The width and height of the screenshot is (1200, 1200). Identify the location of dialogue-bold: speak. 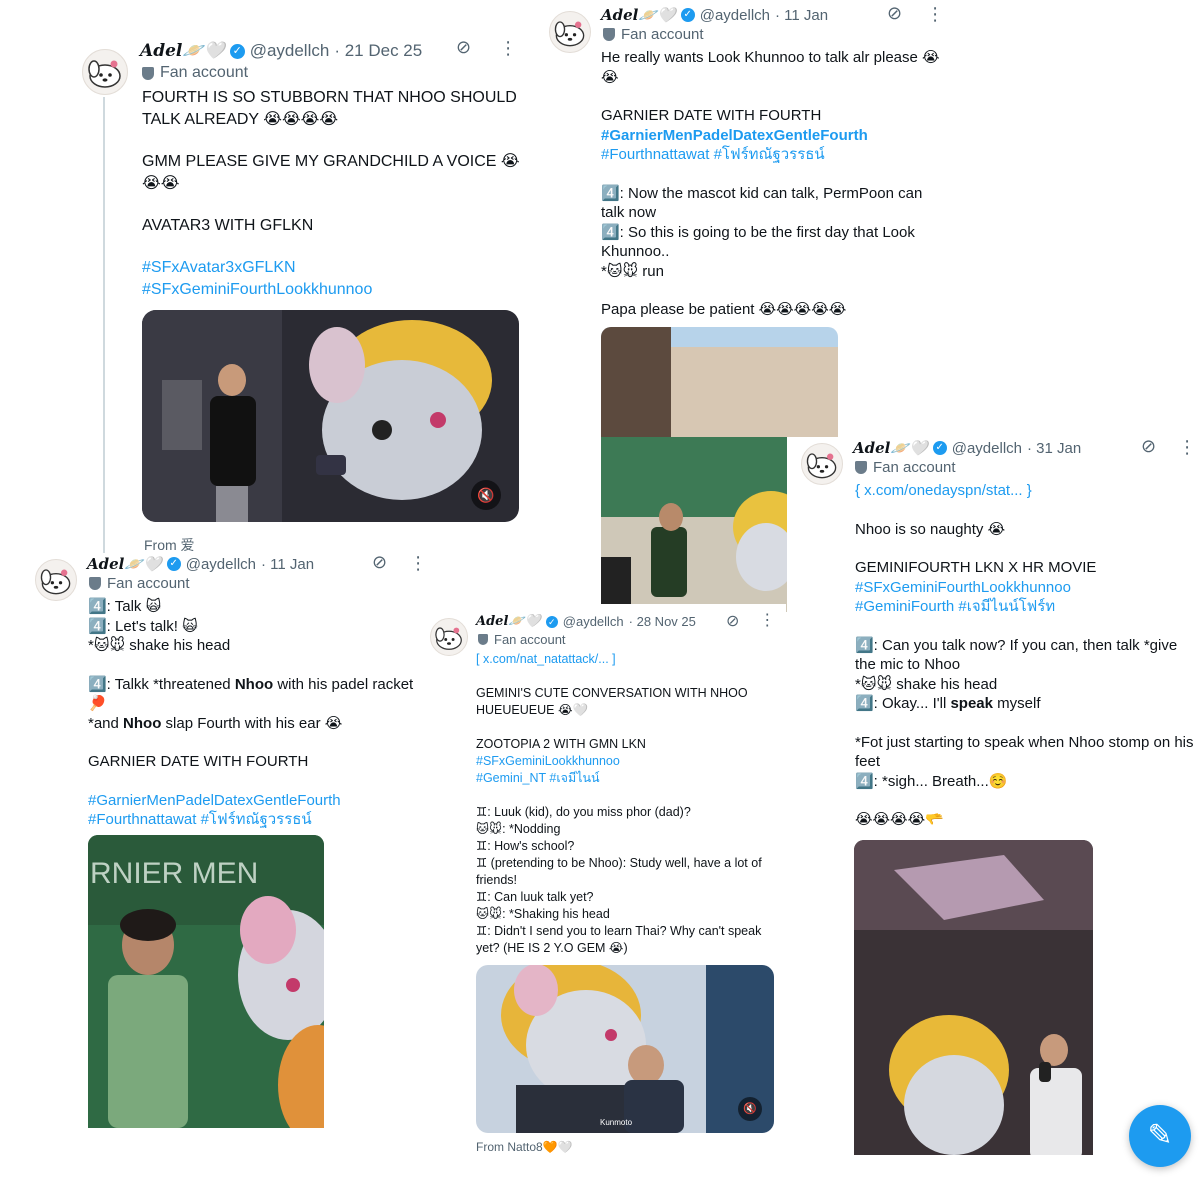
(971, 703).